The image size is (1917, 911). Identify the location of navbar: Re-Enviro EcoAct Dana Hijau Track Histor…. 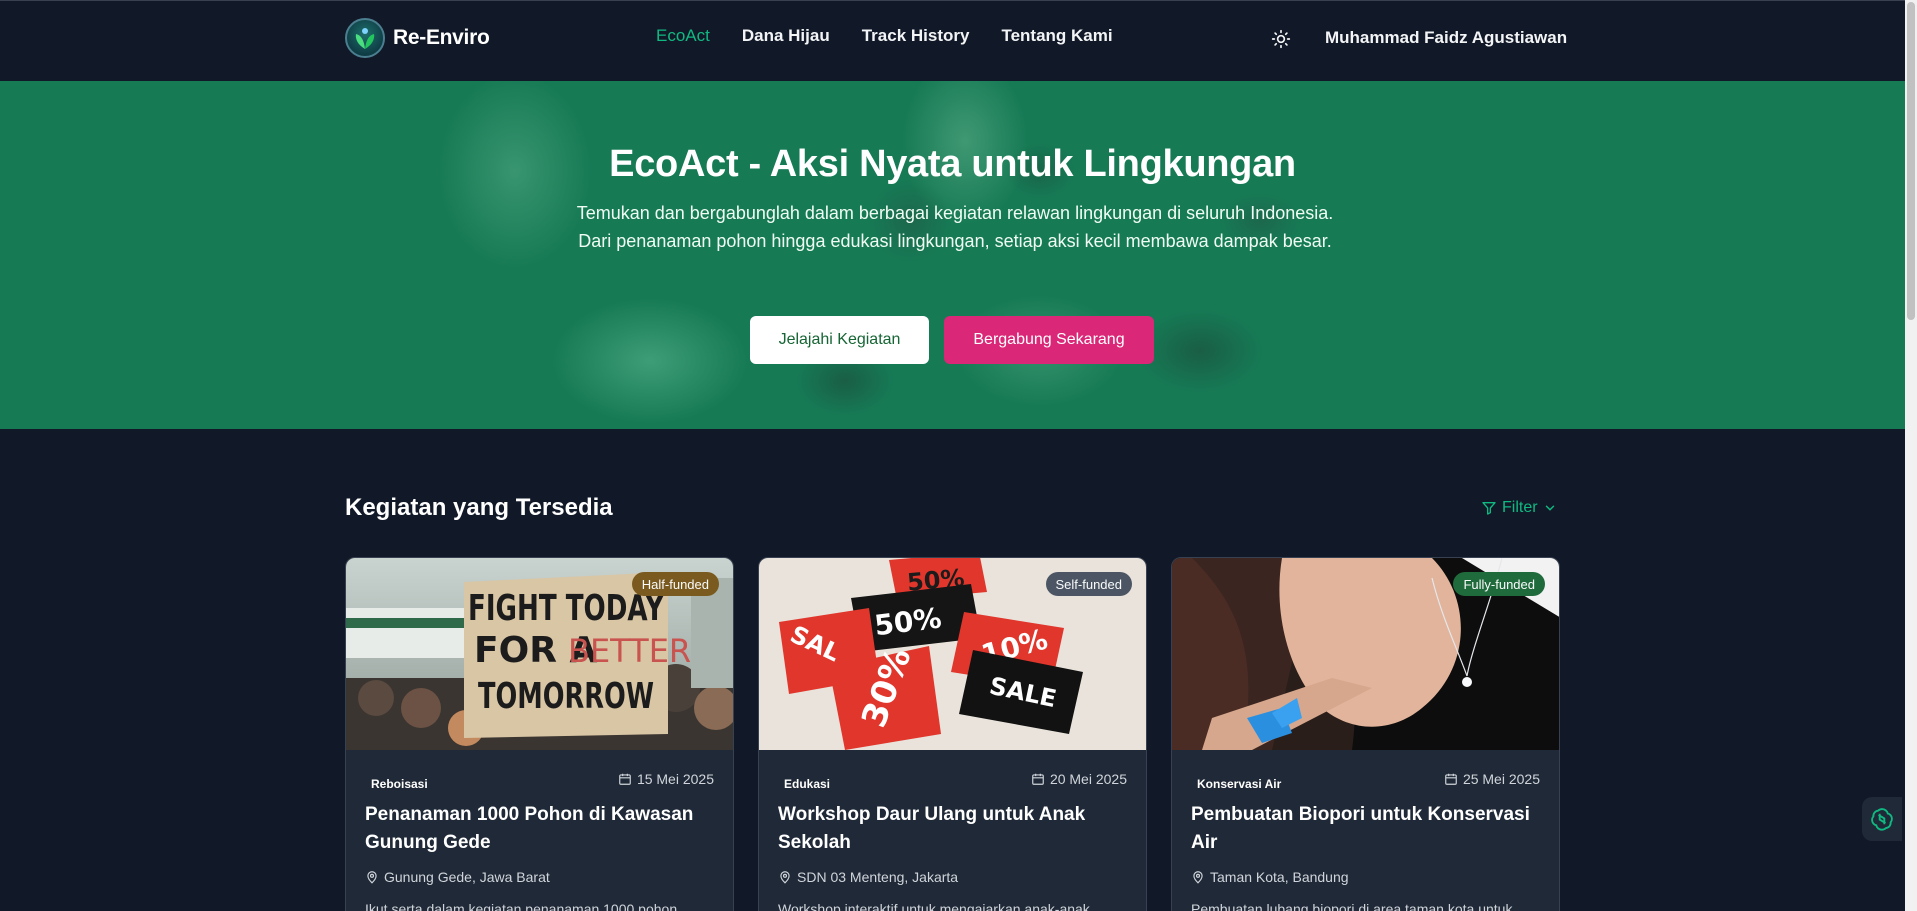
(952, 40).